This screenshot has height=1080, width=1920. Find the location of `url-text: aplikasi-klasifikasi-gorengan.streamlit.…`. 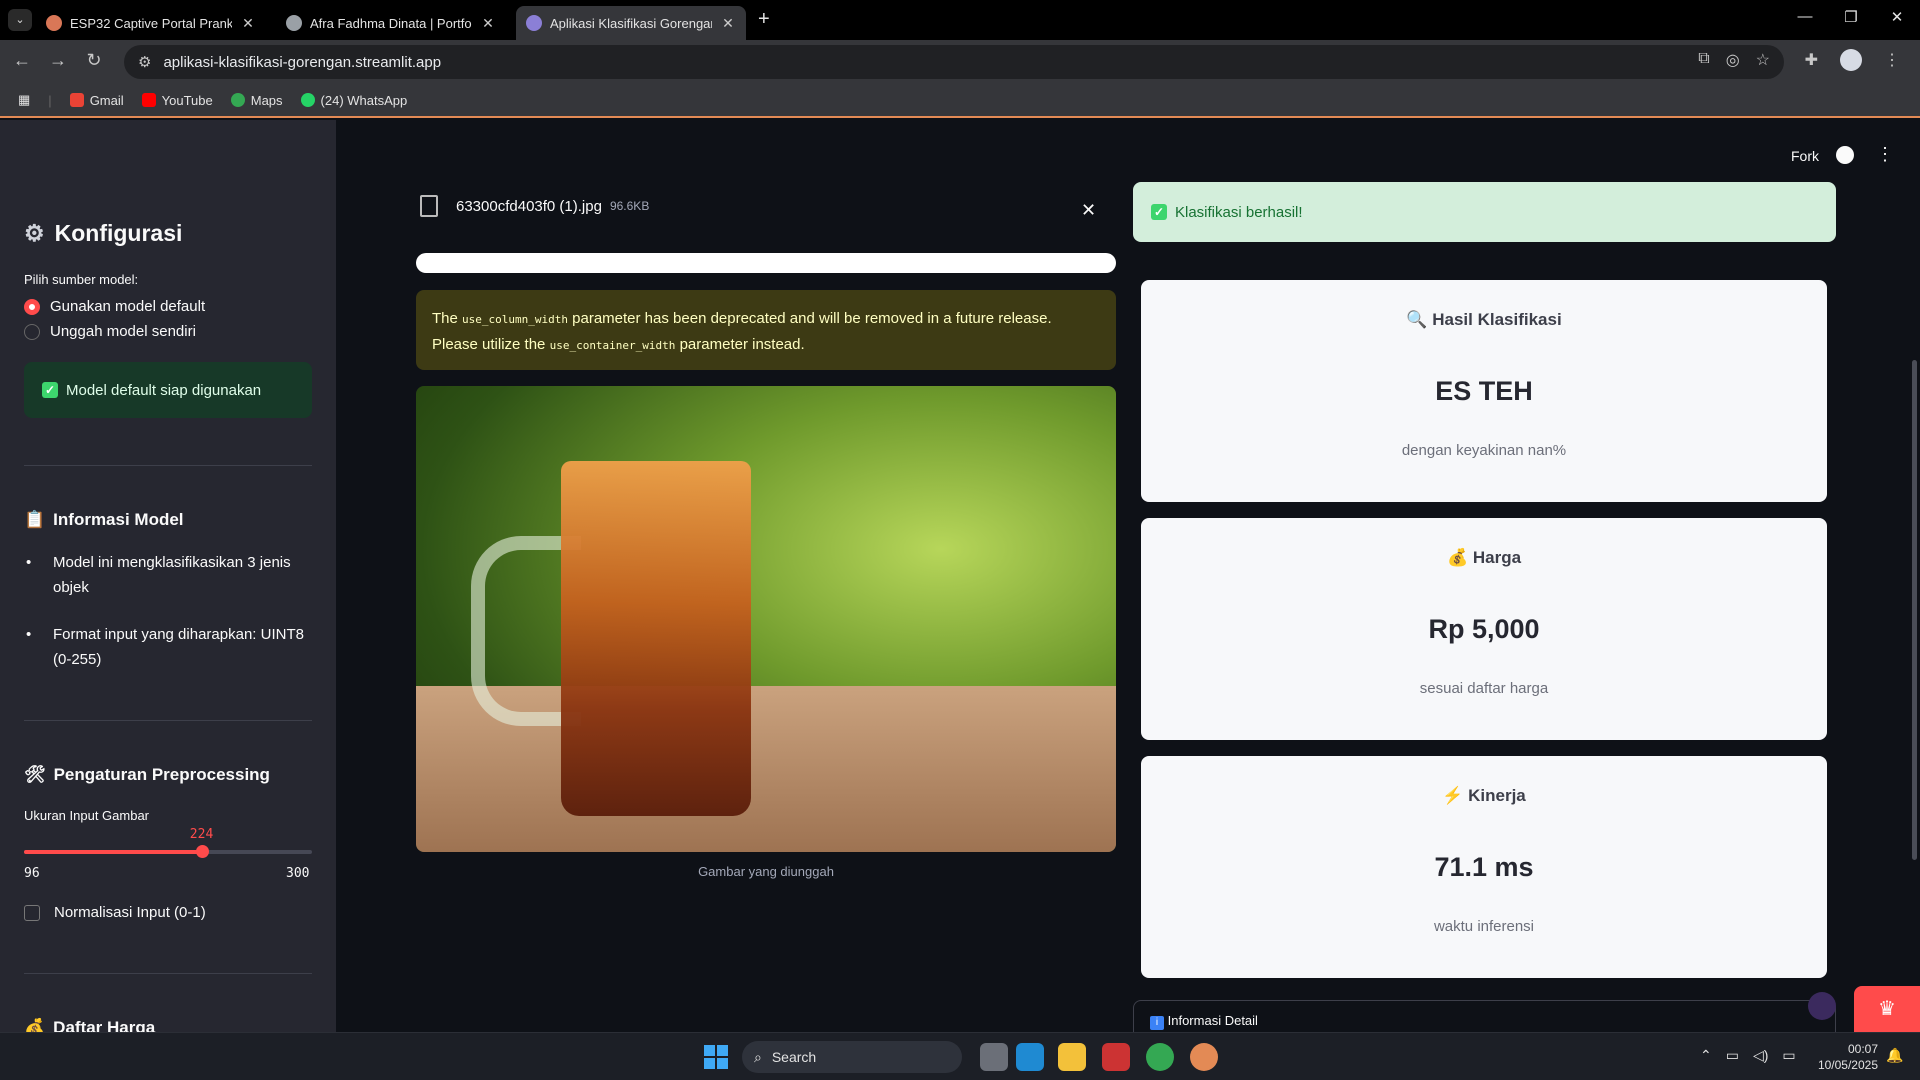

url-text: aplikasi-klasifikasi-gorengan.streamlit.… is located at coordinates (302, 62).